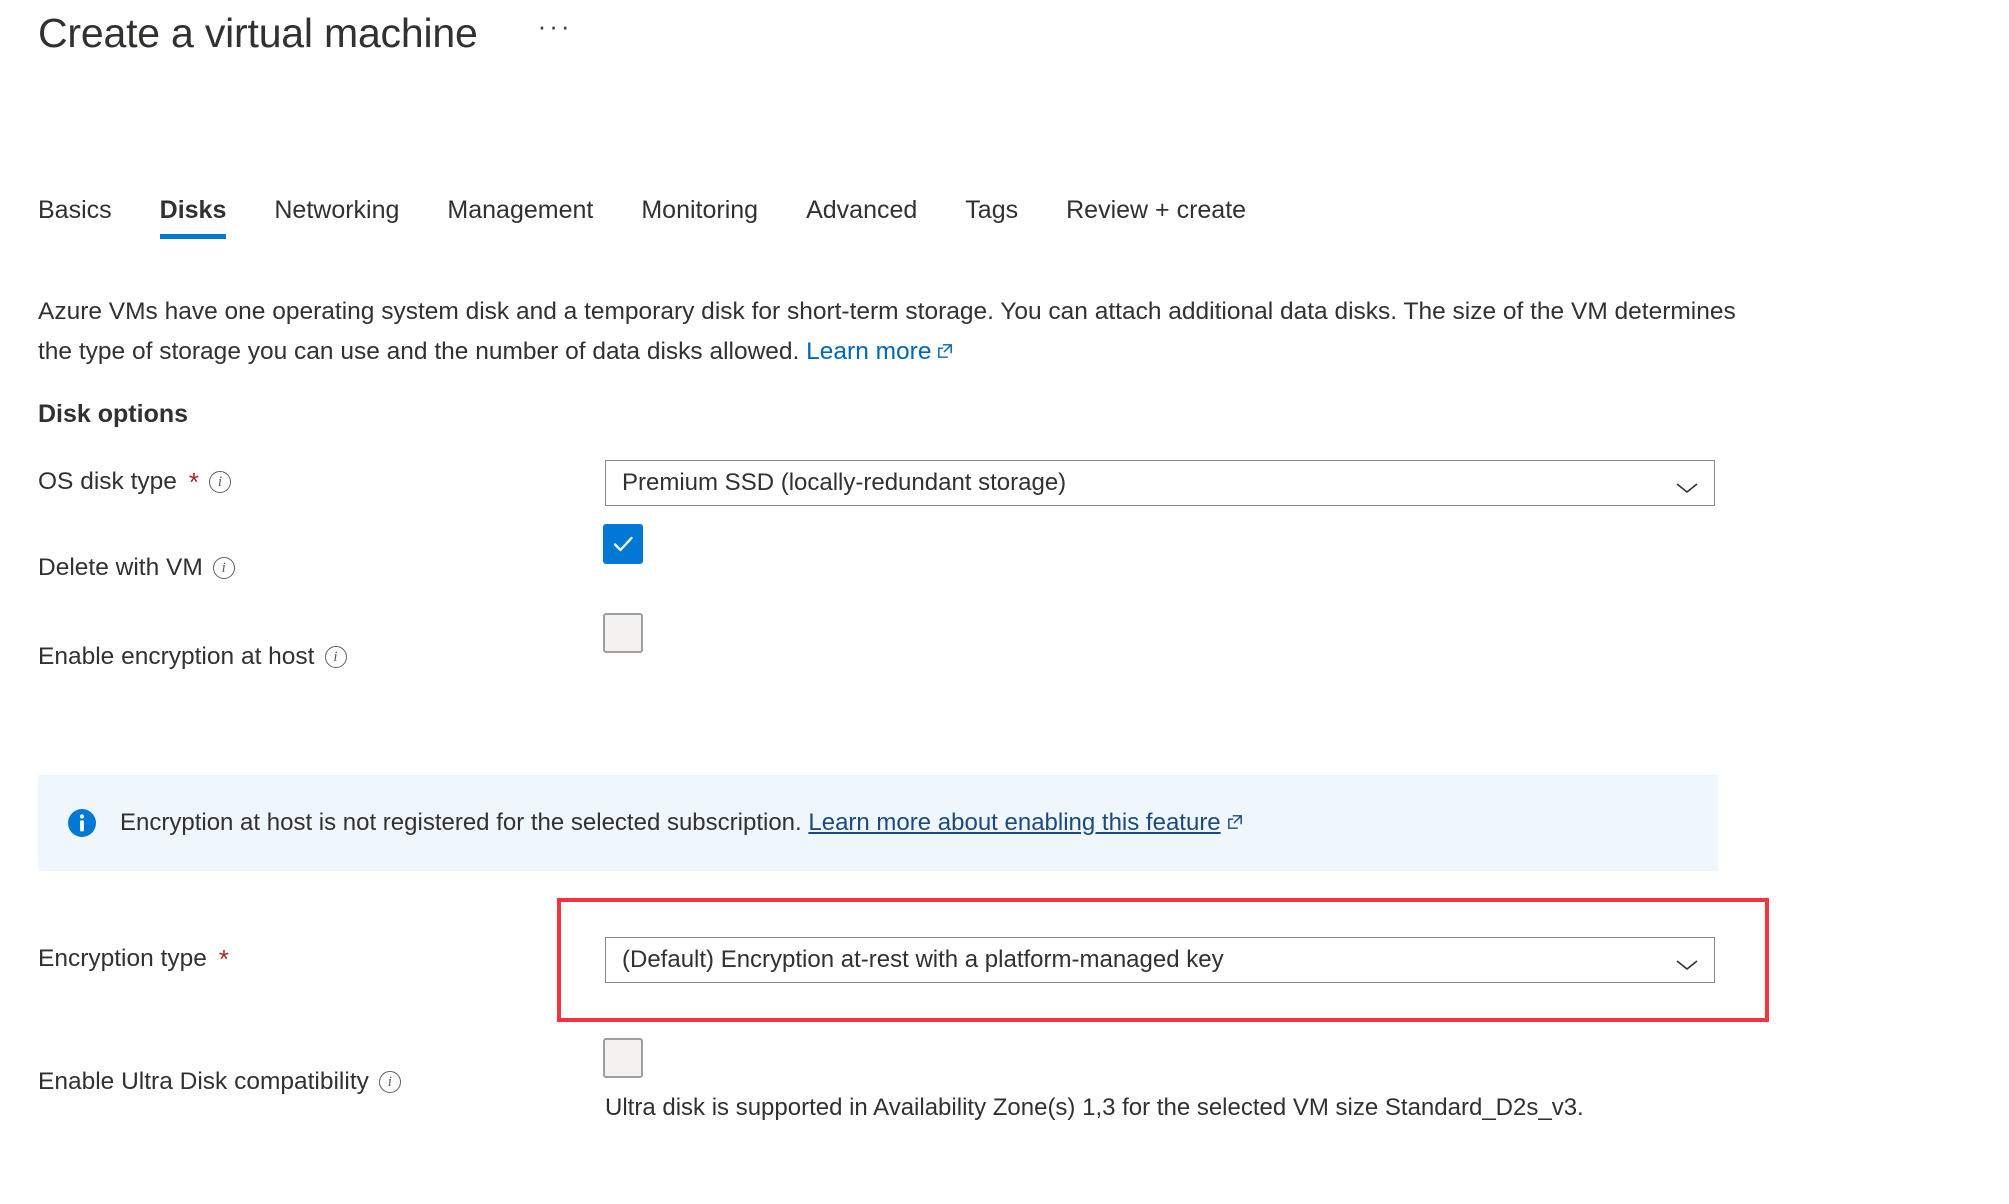 The image size is (2009, 1204). Describe the element at coordinates (113, 414) in the screenshot. I see `disk-options-heading: Disk options` at that location.